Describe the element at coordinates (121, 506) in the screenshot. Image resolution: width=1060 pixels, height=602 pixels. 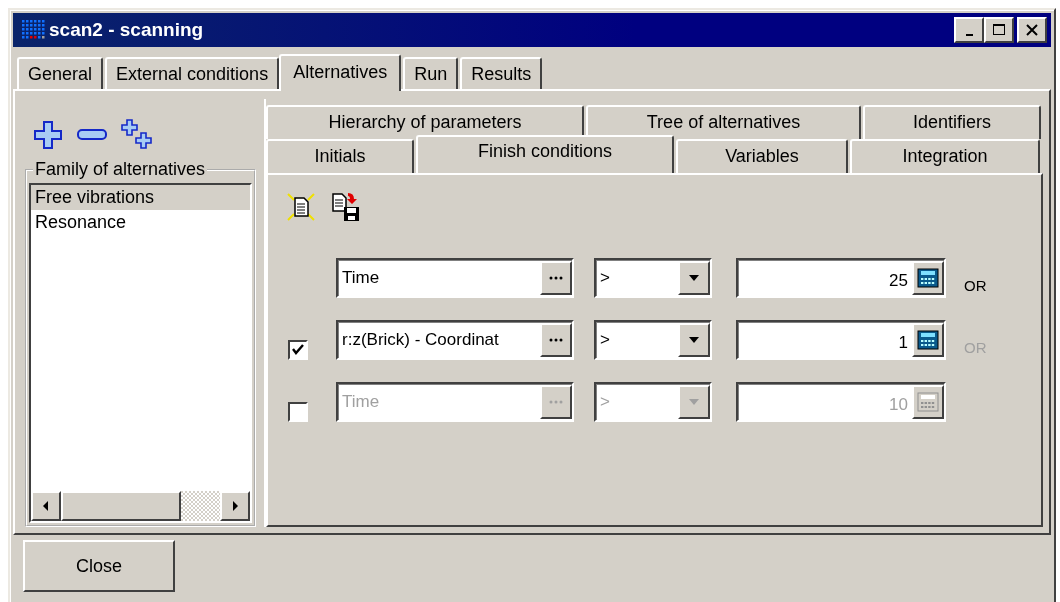
I see `scroll-thumb` at that location.